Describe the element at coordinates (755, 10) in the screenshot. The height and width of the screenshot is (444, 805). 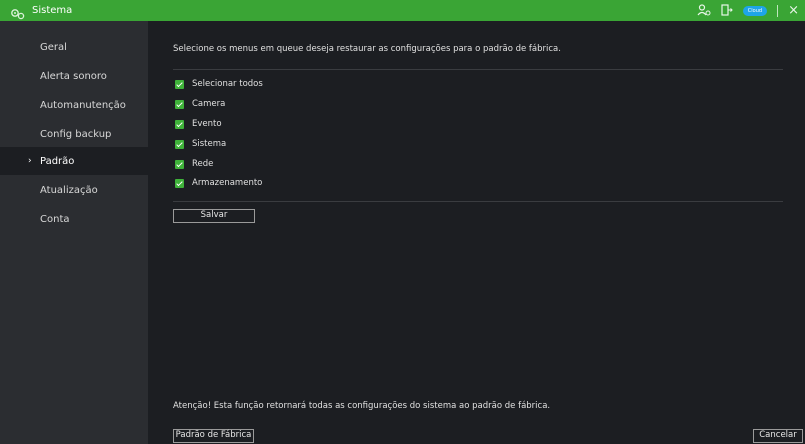
I see `cloud-icon: Cloud` at that location.